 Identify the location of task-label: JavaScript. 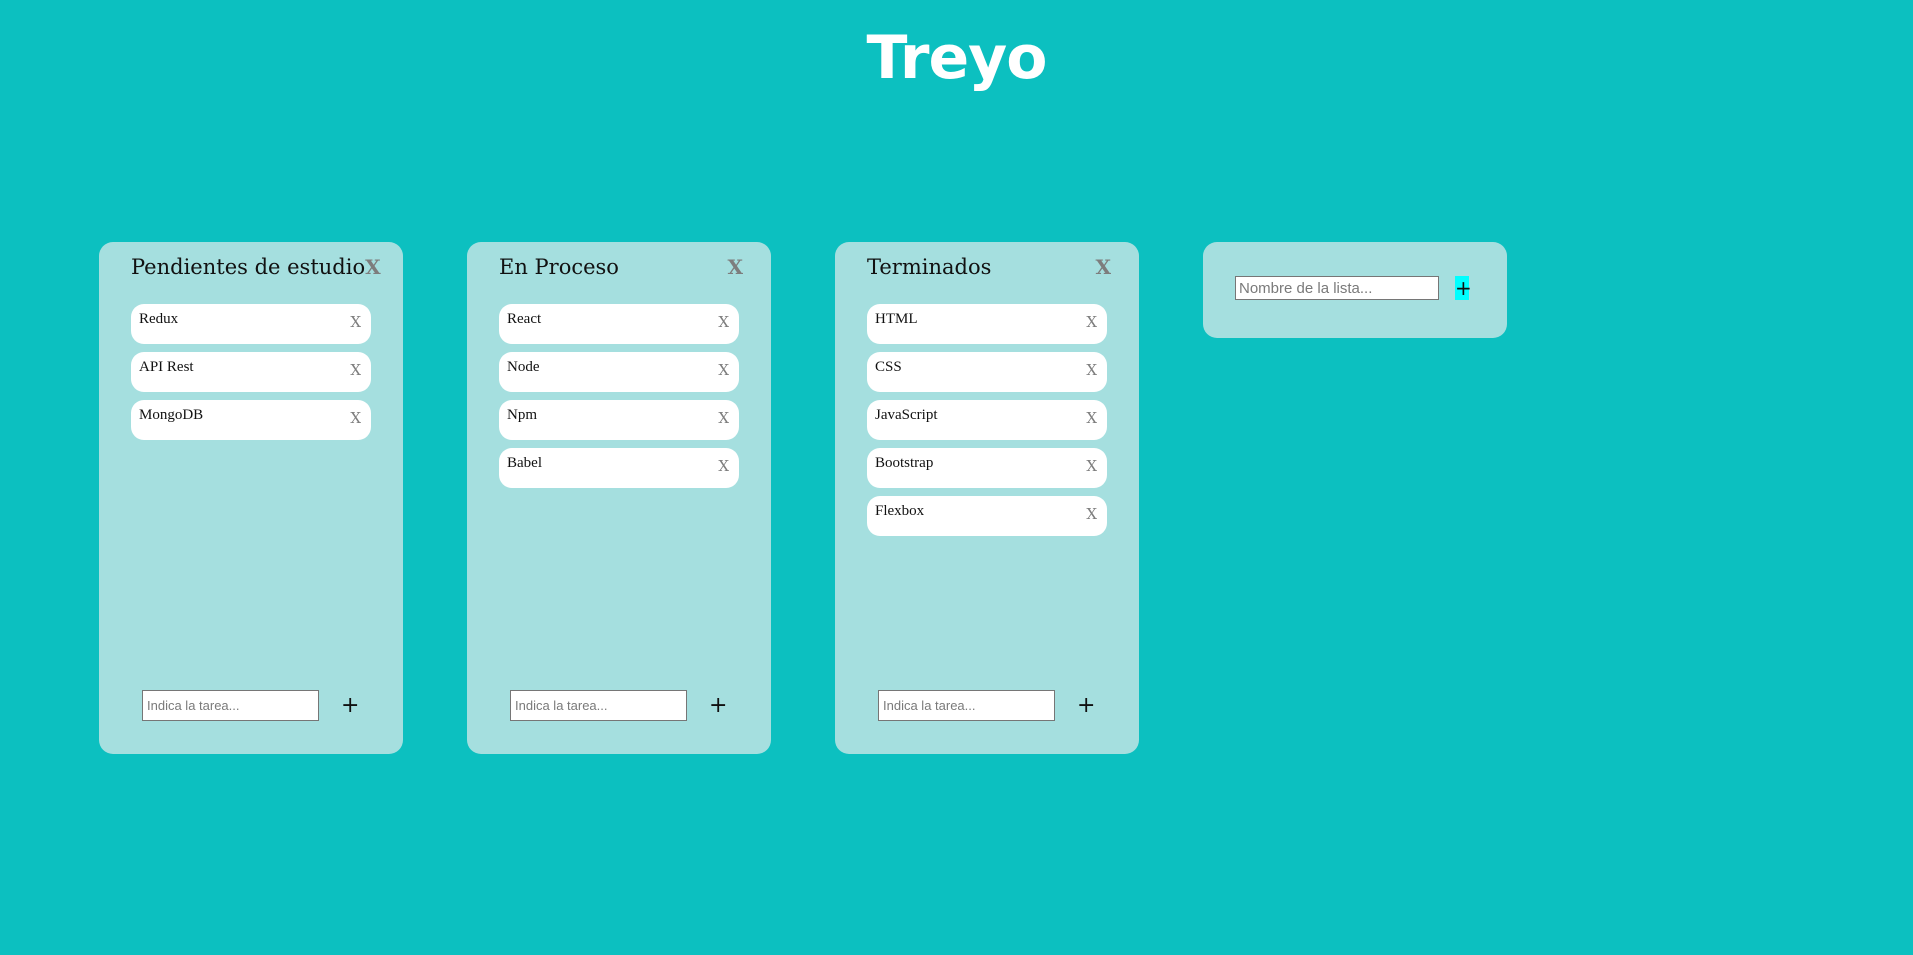
(906, 415).